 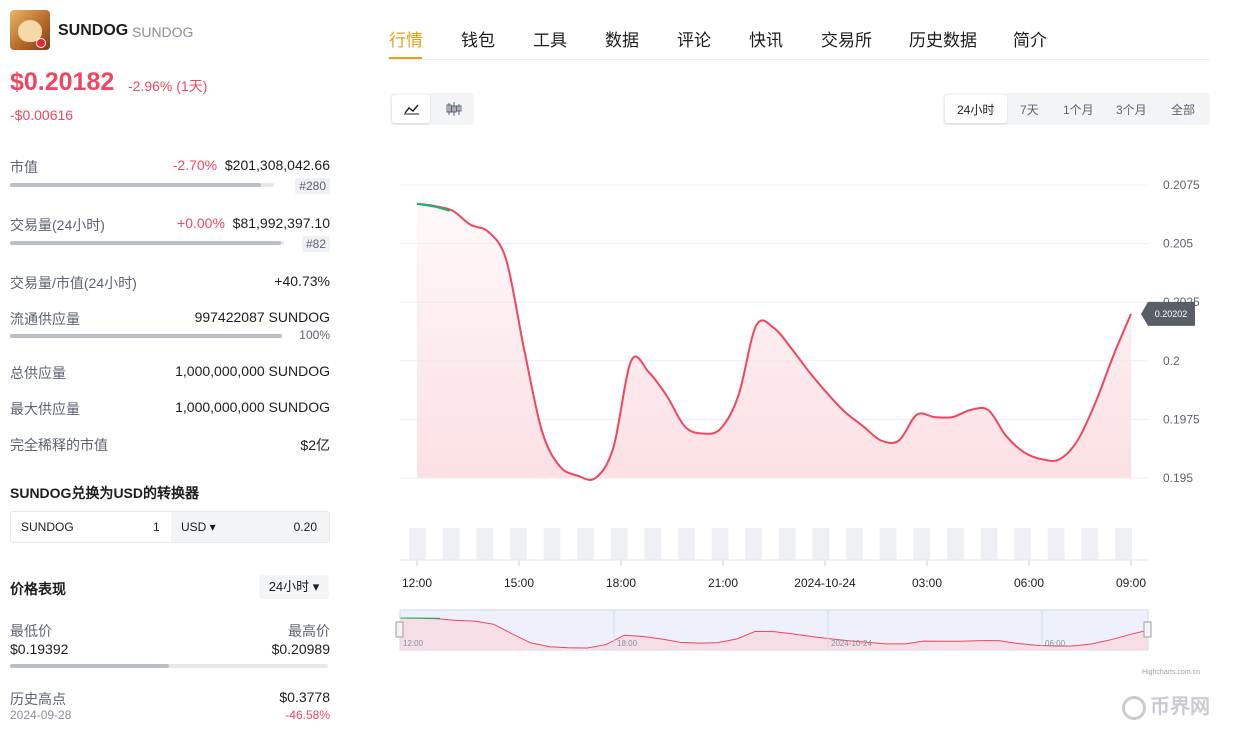 What do you see at coordinates (825, 583) in the screenshot?
I see `x-tick-label: 2024-10-24` at bounding box center [825, 583].